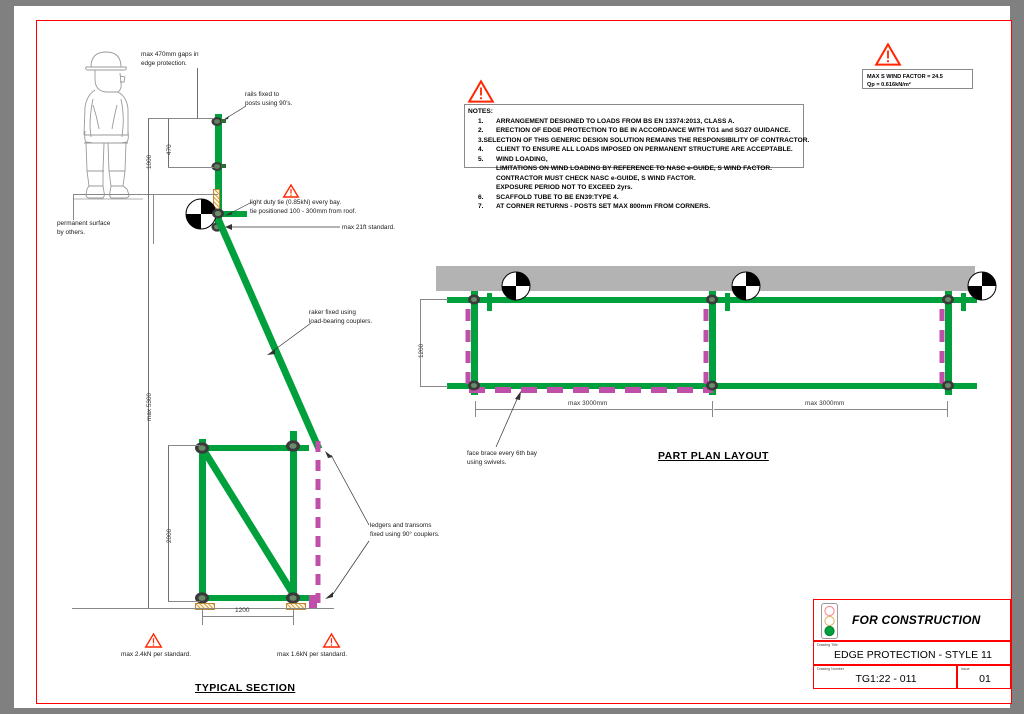  I want to click on dim-1000-ext-top, so click(159, 118).